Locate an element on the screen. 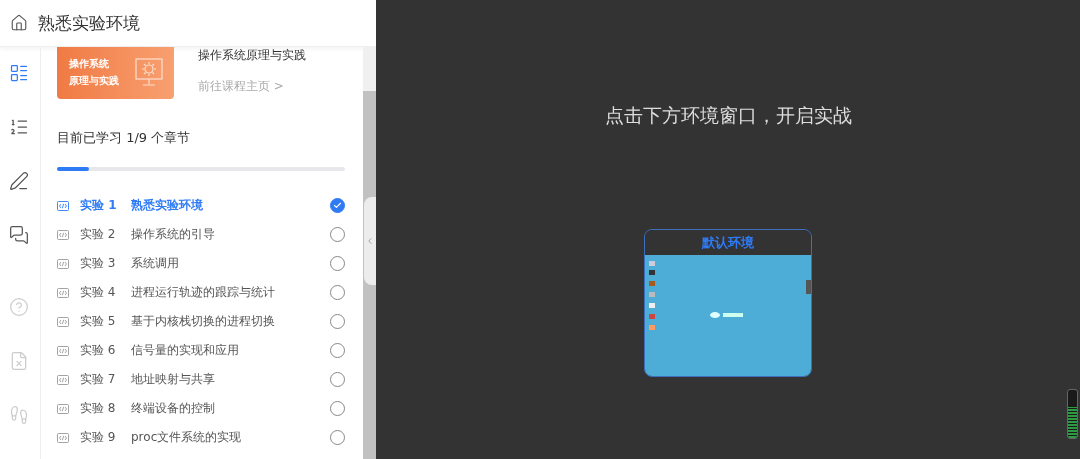 This screenshot has width=1080, height=459. lab-title: 信号量的实现和应用 is located at coordinates (185, 350).